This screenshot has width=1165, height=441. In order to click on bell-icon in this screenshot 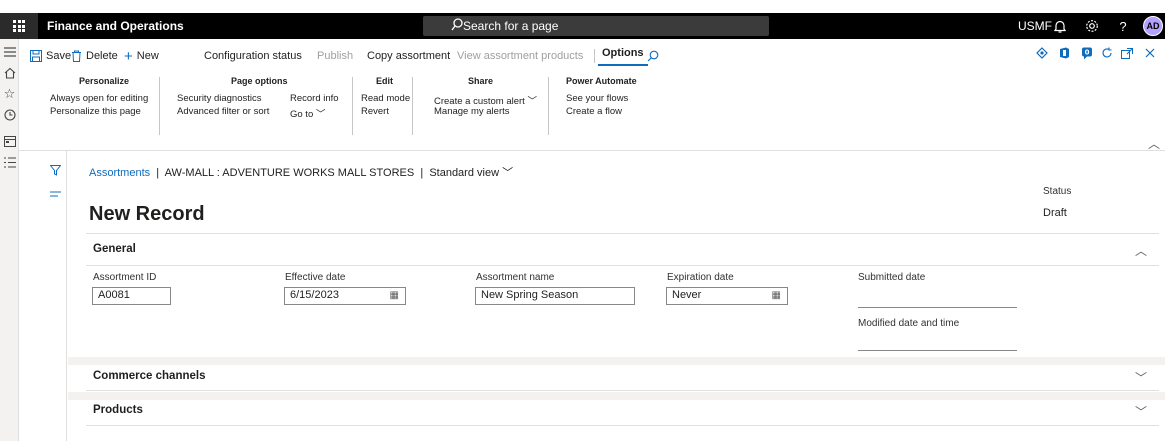, I will do `click(1060, 26)`.